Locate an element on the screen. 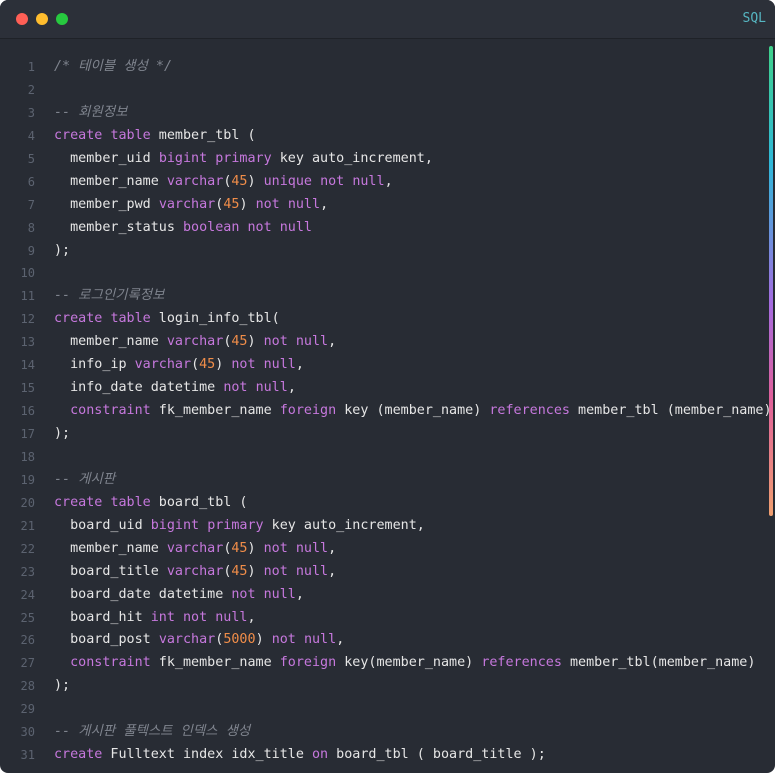  line-number: 11 is located at coordinates (27, 296).